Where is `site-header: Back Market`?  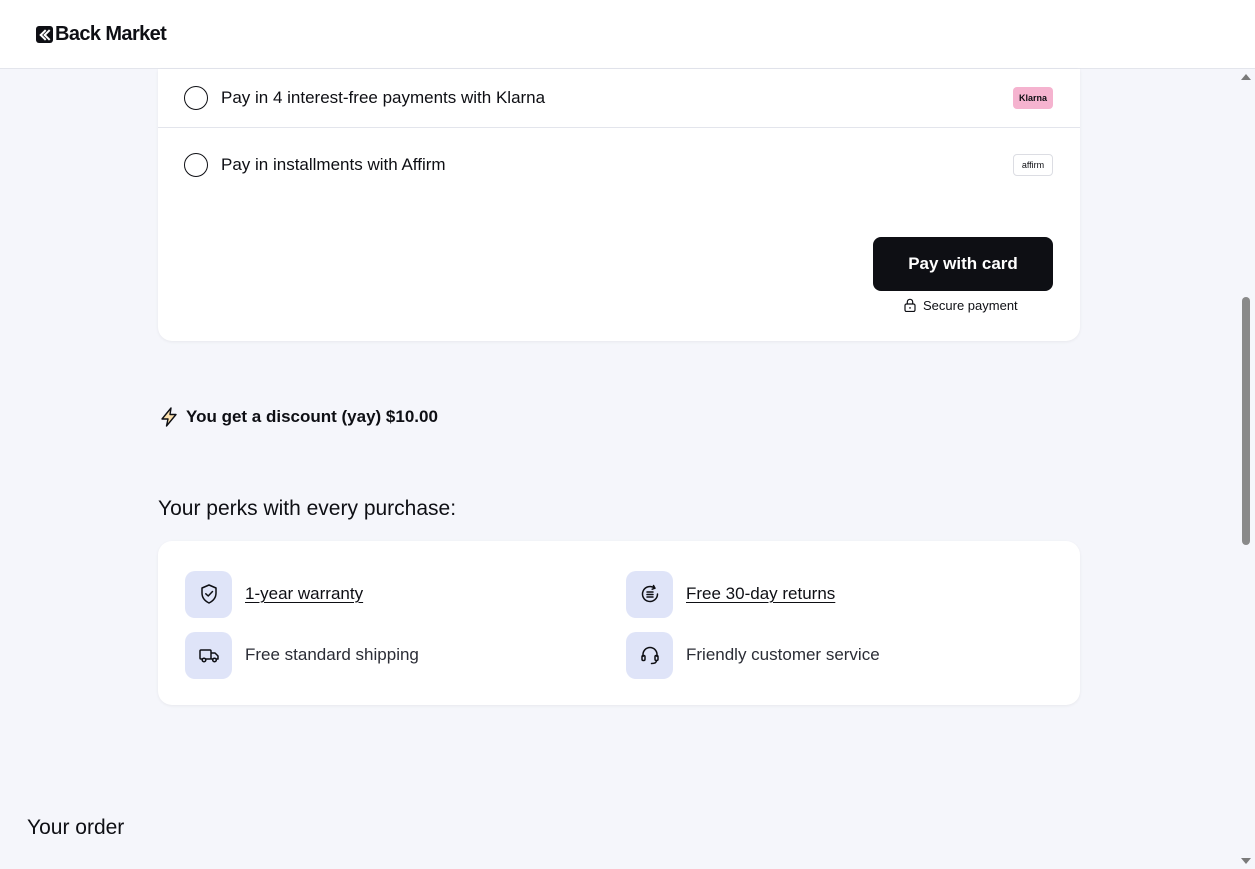 site-header: Back Market is located at coordinates (627, 34).